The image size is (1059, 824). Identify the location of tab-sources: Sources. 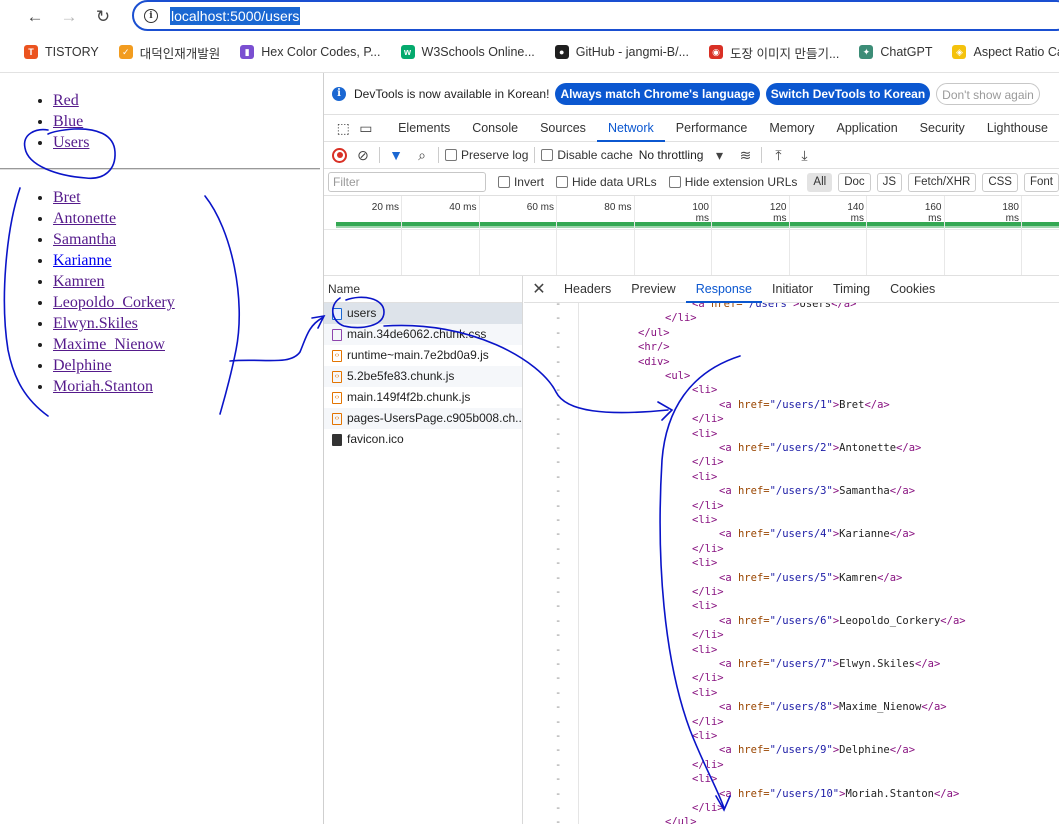
(563, 128).